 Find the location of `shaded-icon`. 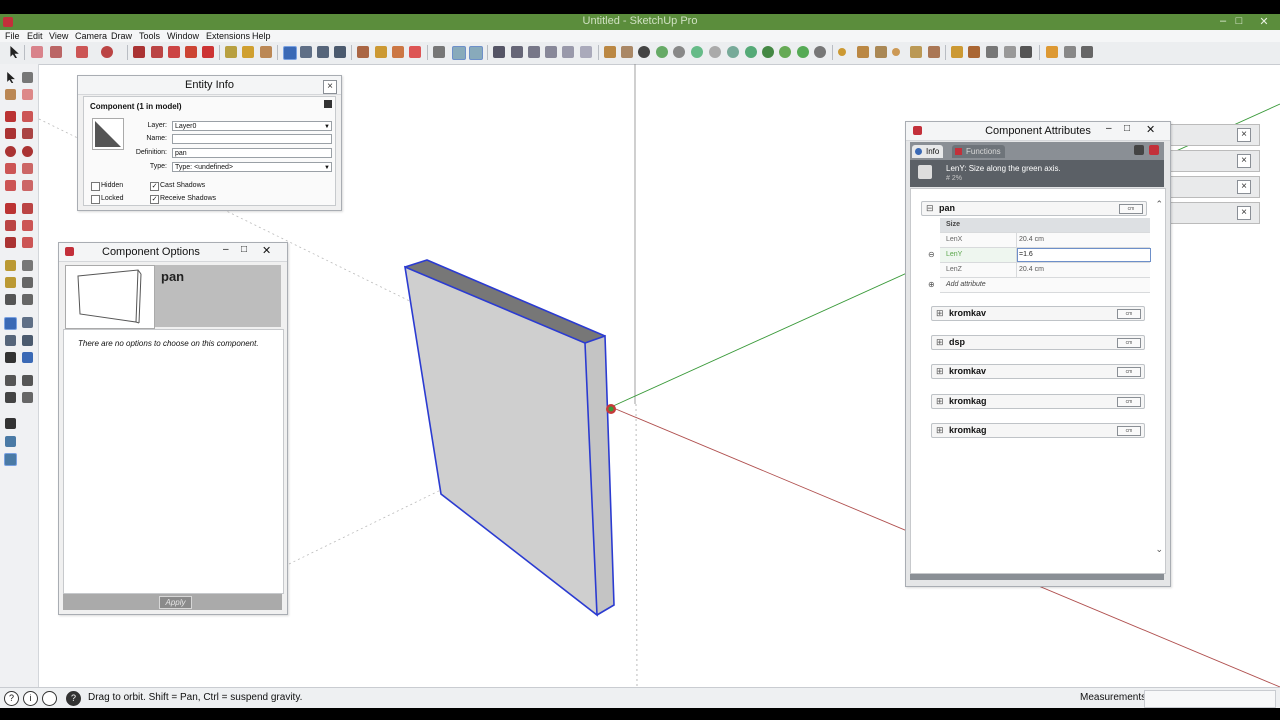

shaded-icon is located at coordinates (679, 52).